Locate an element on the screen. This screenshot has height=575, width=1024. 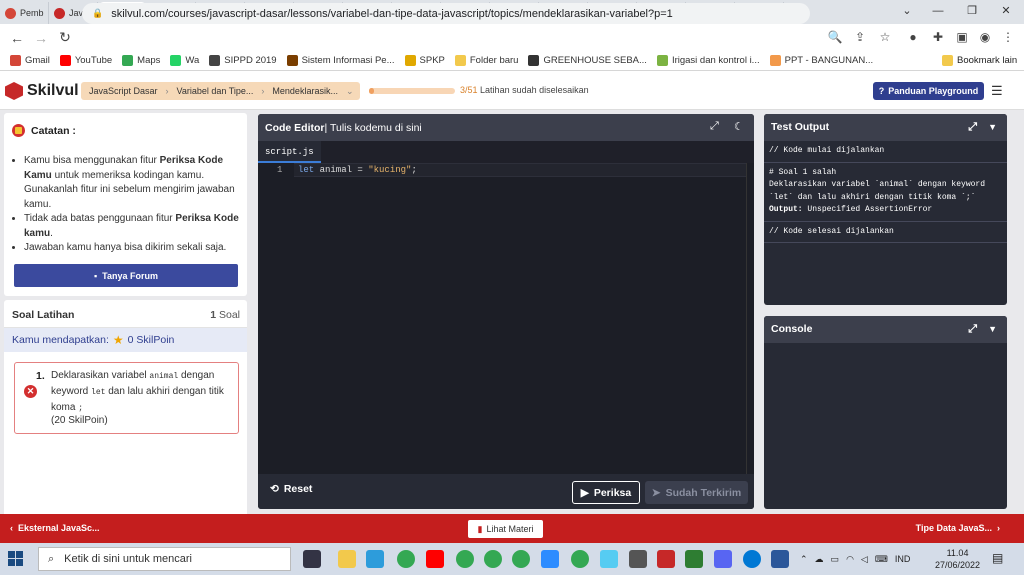
chevron-up-icon: ⌃ is located at coordinates (804, 559).